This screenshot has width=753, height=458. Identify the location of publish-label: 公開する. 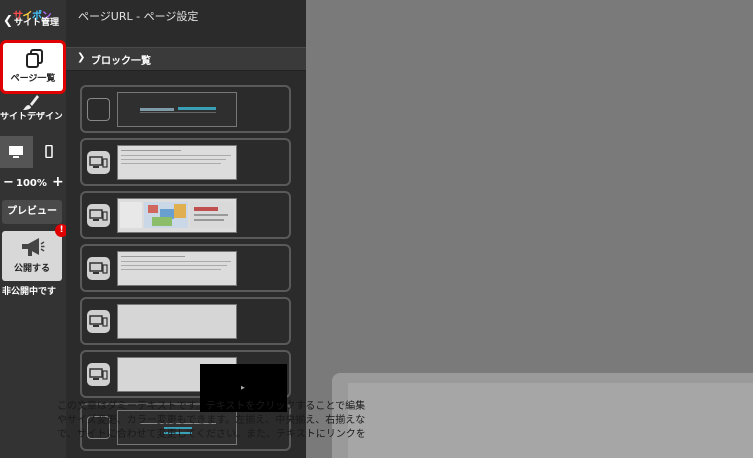
(31, 269).